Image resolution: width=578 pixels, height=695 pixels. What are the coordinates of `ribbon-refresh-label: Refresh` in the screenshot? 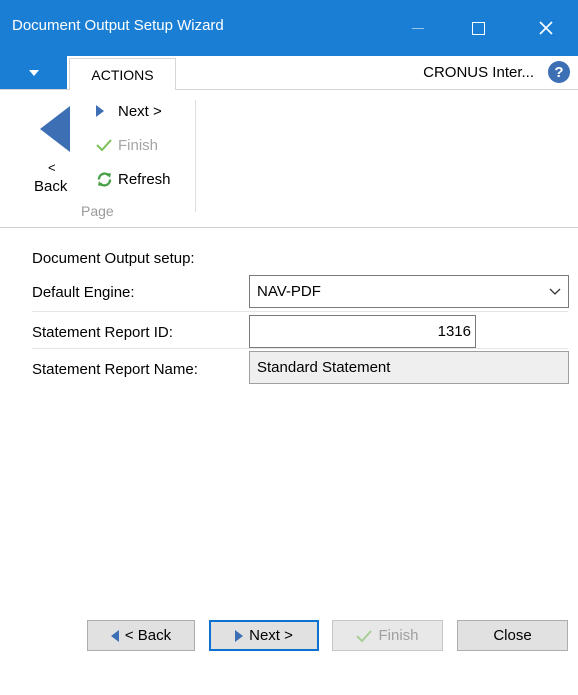 It's located at (144, 179).